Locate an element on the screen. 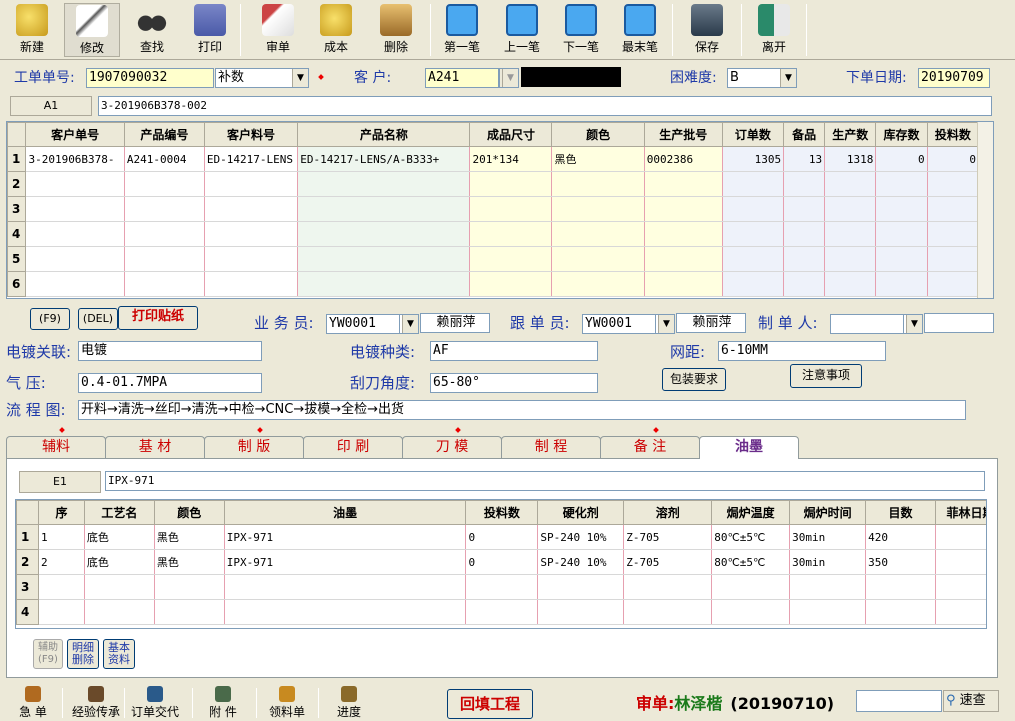  grid-cell: 420 is located at coordinates (900, 537).